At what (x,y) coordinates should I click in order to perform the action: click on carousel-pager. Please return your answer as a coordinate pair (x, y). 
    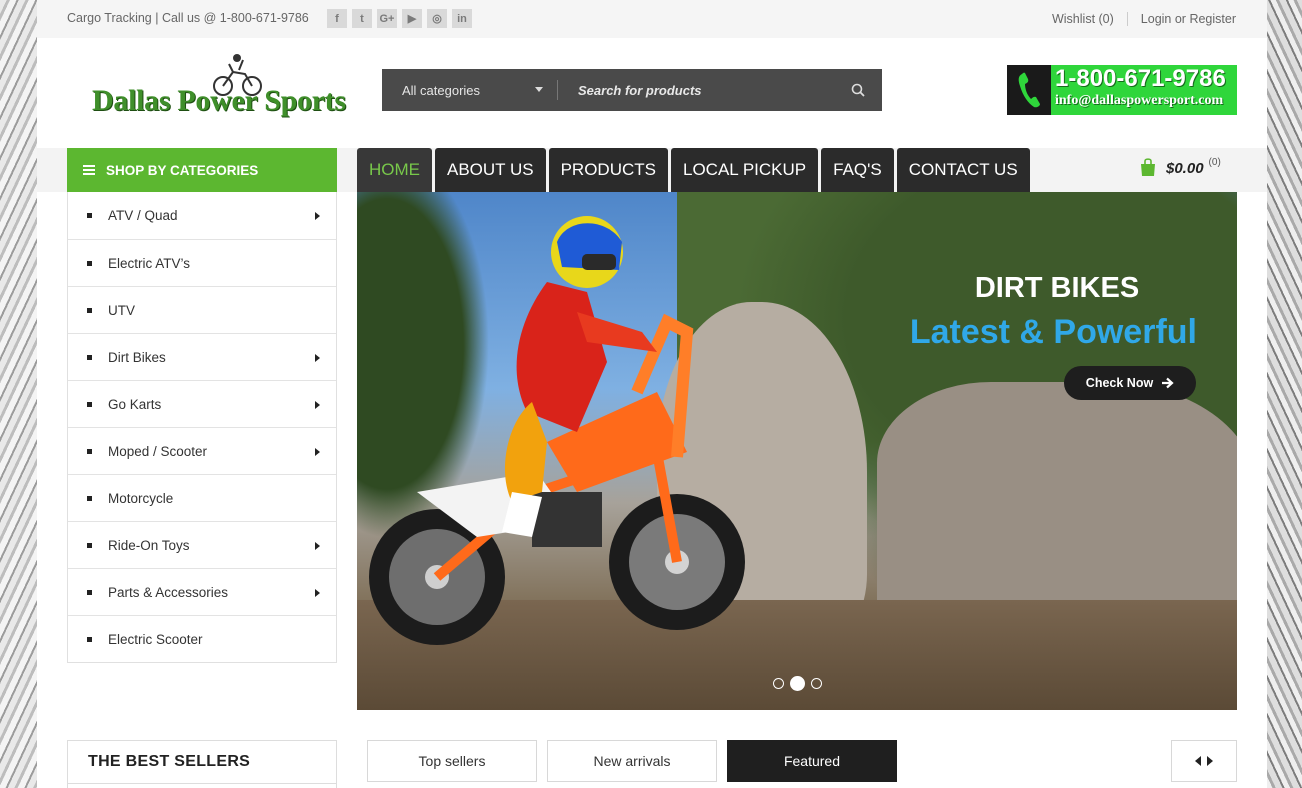
    Looking at the image, I should click on (1204, 761).